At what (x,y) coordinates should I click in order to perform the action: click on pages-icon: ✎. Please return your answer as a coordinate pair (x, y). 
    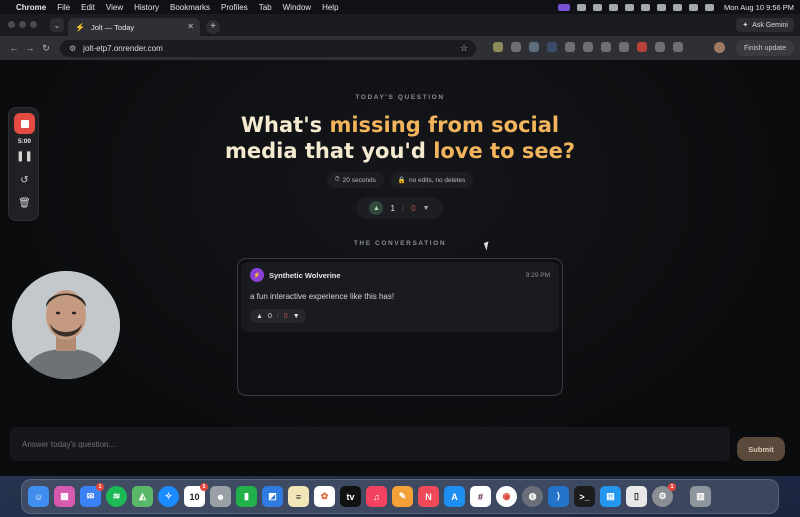
    Looking at the image, I should click on (402, 496).